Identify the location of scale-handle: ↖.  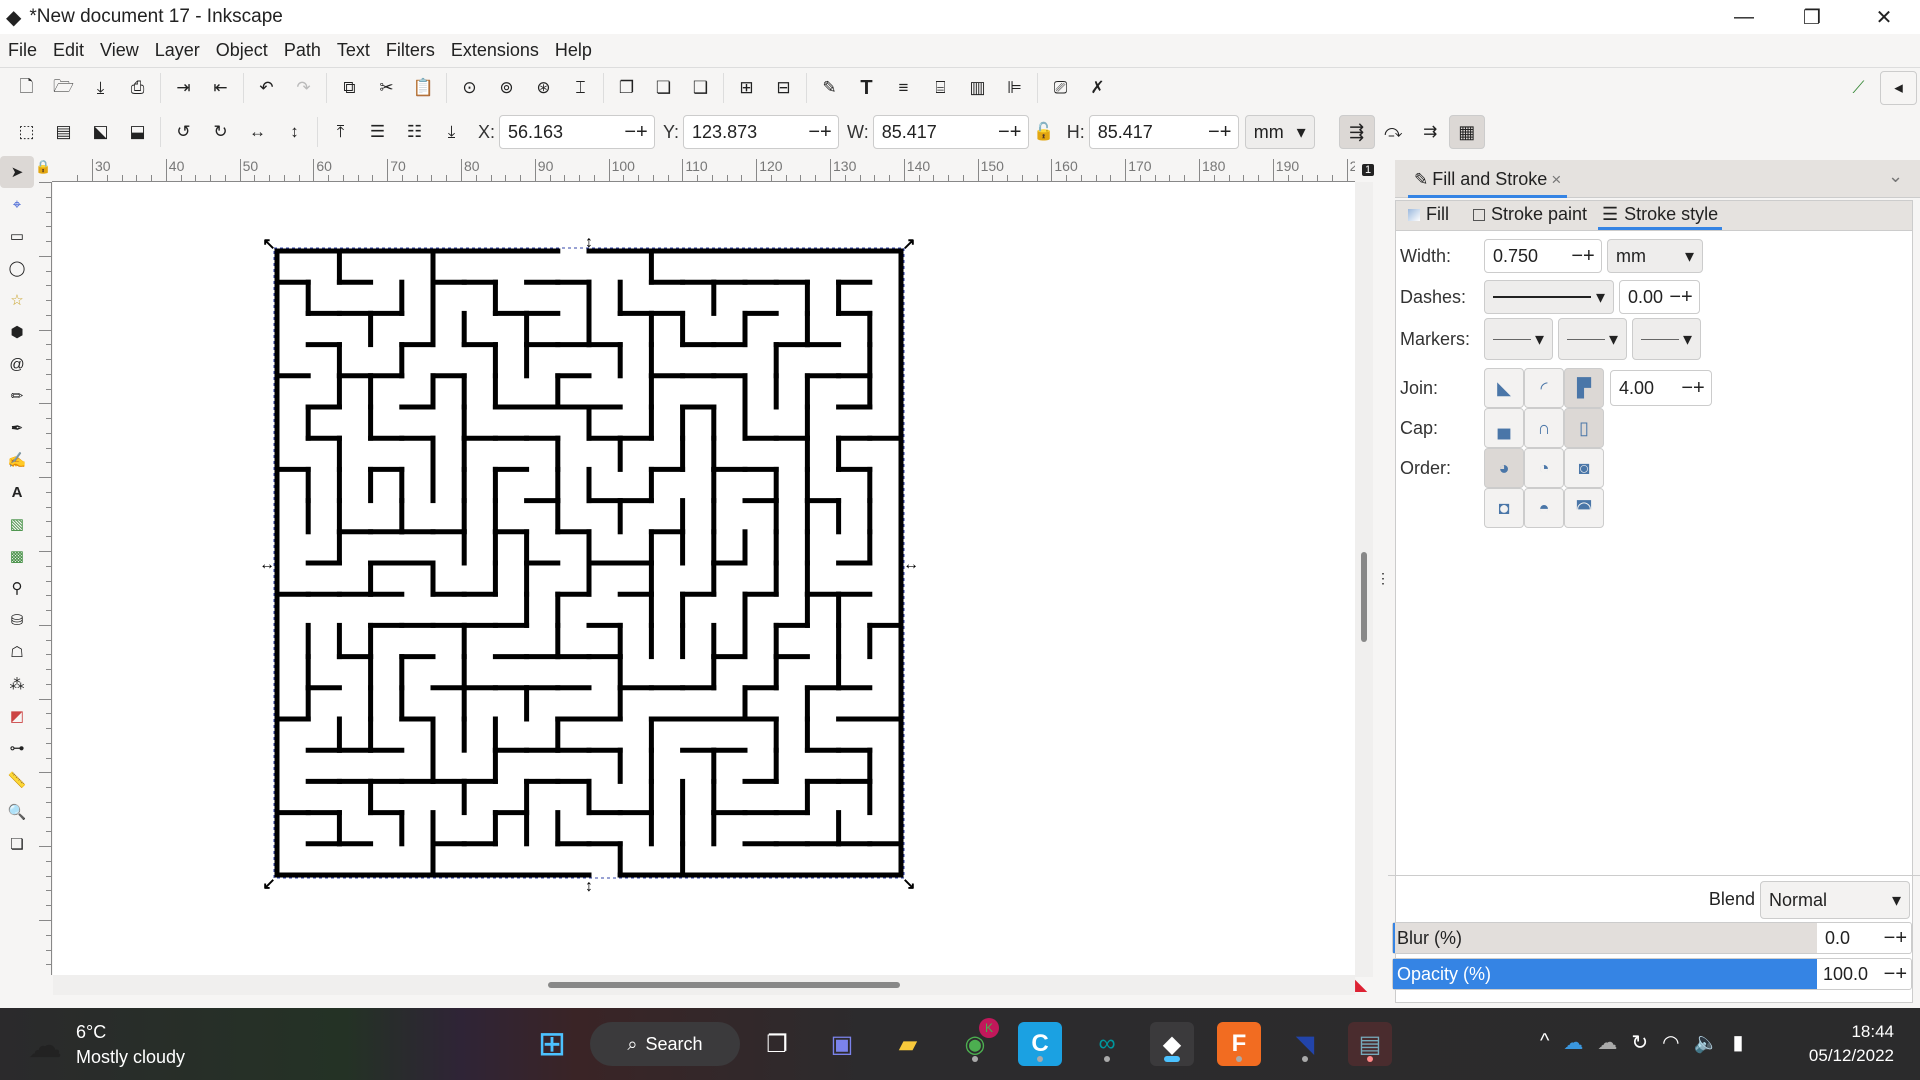
(268, 244).